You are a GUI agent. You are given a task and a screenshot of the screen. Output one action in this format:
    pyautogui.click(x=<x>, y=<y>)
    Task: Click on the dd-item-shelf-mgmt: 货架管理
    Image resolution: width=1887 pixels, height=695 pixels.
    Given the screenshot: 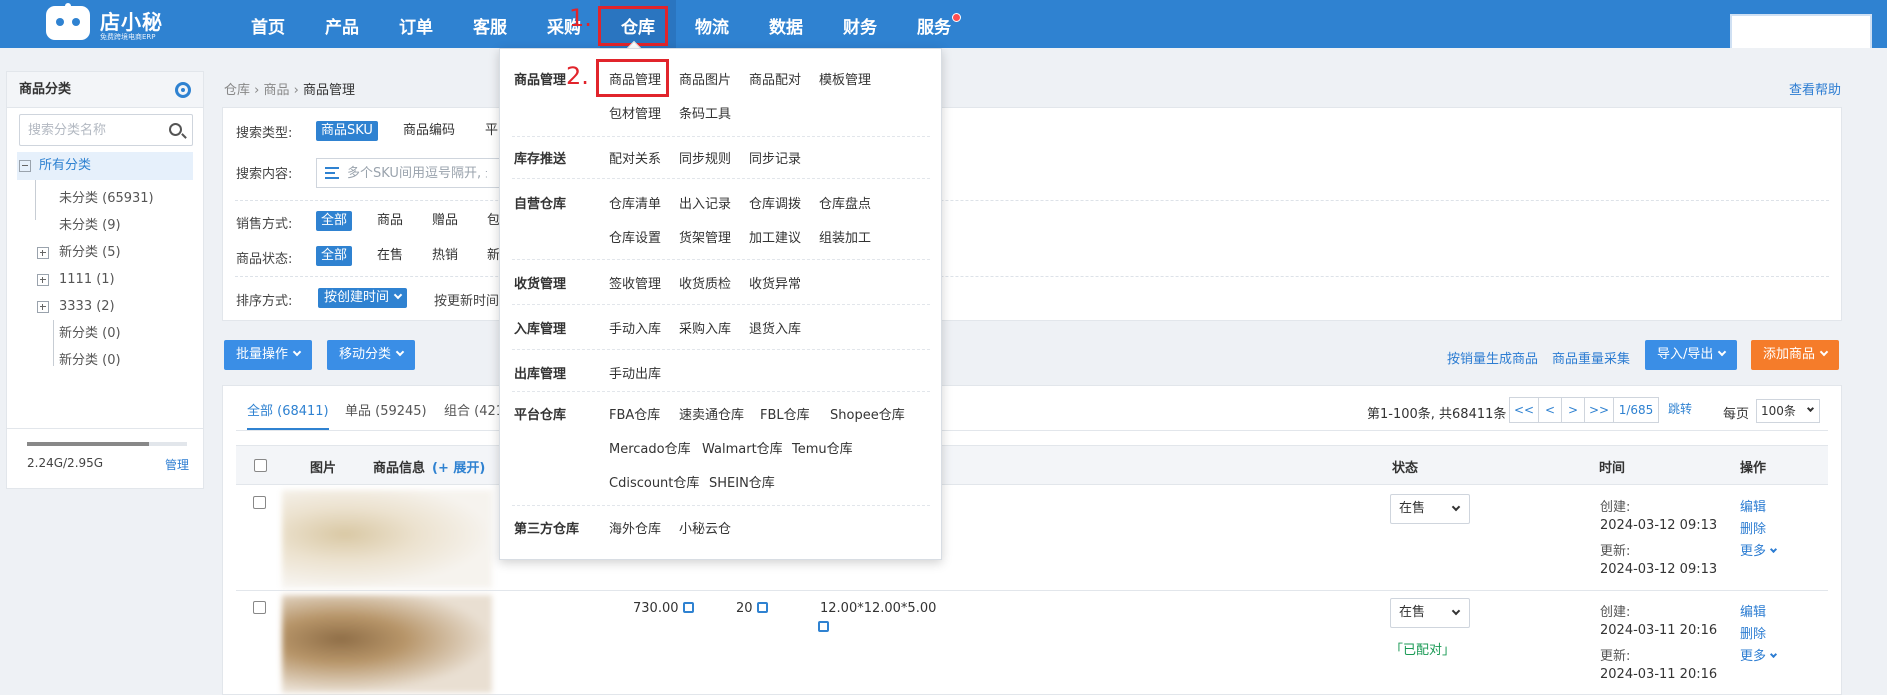 What is the action you would take?
    pyautogui.click(x=705, y=236)
    